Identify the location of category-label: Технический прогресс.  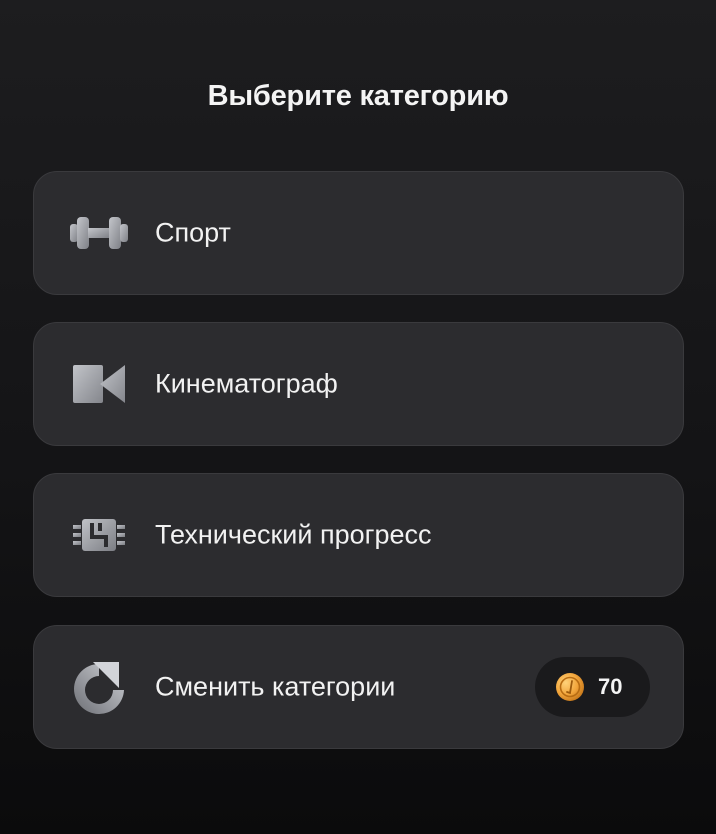
(293, 534).